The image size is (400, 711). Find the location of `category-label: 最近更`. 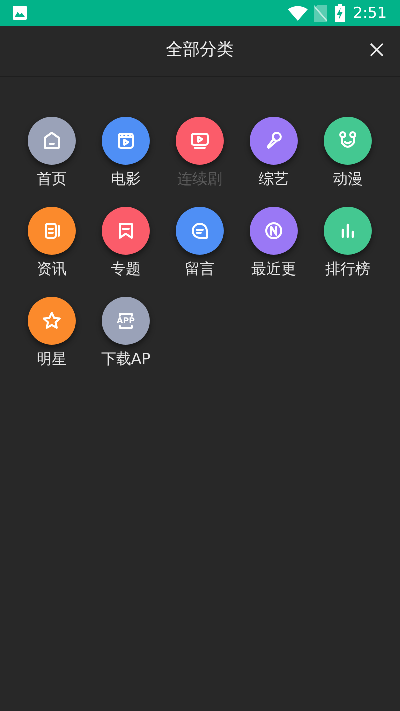

category-label: 最近更 is located at coordinates (274, 269).